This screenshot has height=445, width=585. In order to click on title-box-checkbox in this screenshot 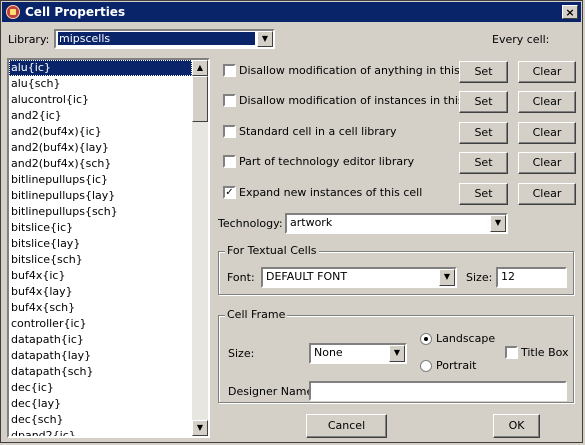, I will do `click(511, 352)`.